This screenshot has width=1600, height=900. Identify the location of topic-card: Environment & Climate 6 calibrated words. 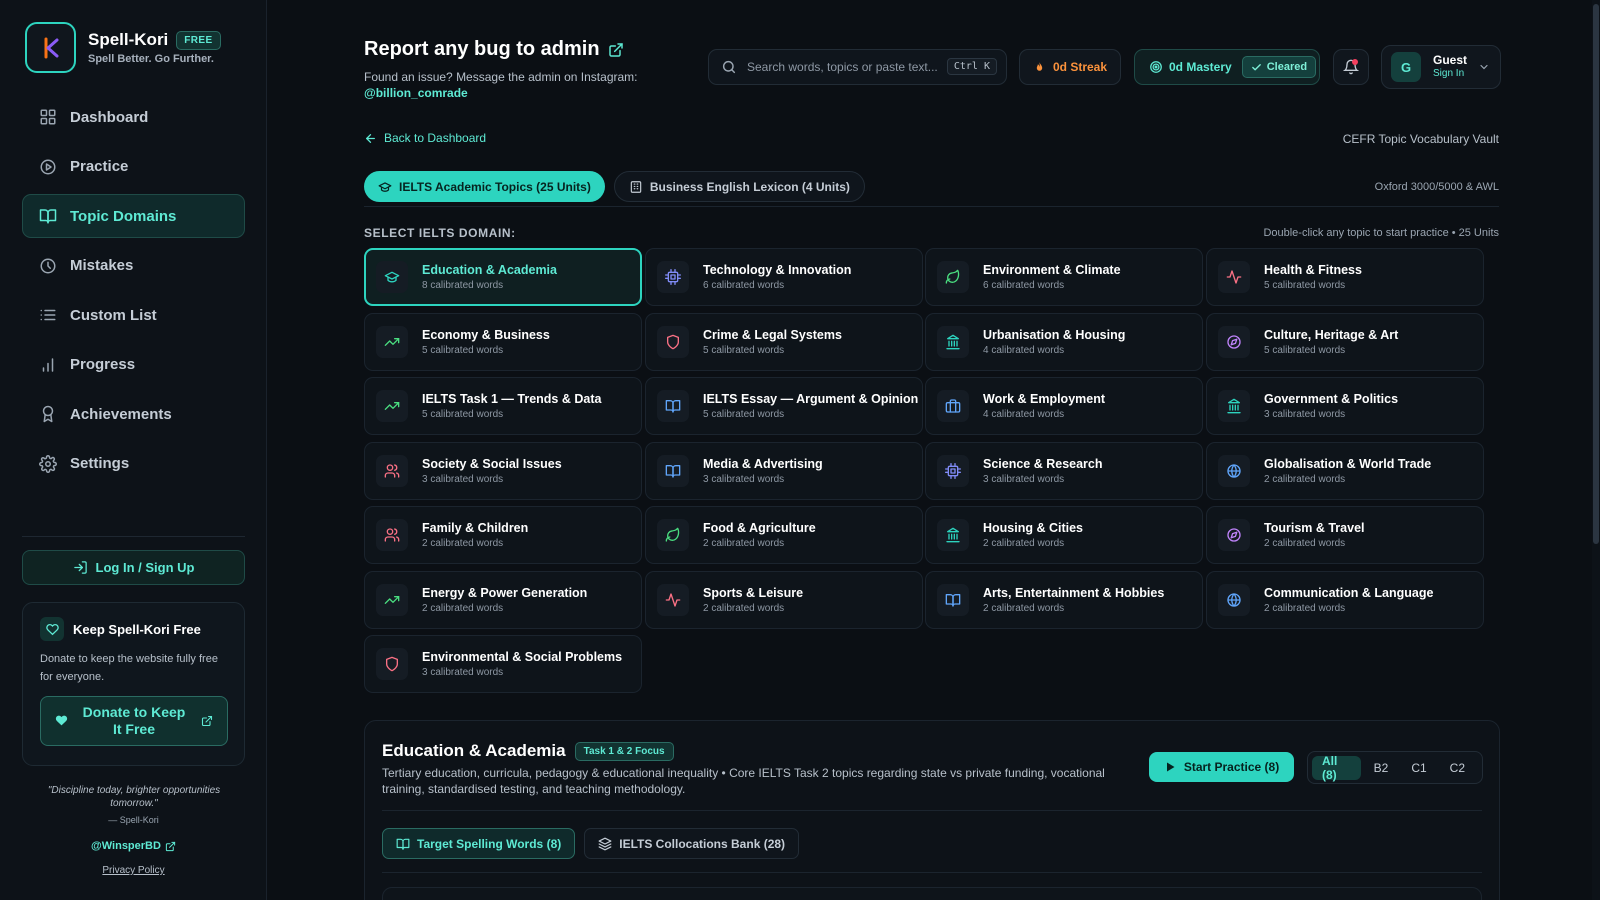
(1064, 277).